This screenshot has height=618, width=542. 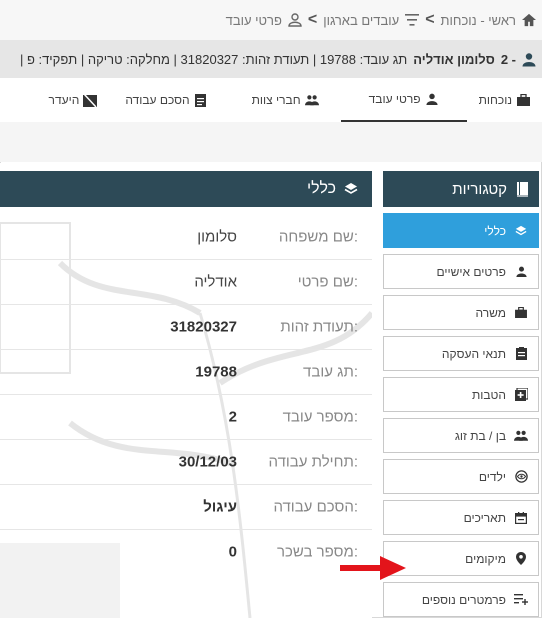 I want to click on field-label: מספר עובד:, so click(x=320, y=417).